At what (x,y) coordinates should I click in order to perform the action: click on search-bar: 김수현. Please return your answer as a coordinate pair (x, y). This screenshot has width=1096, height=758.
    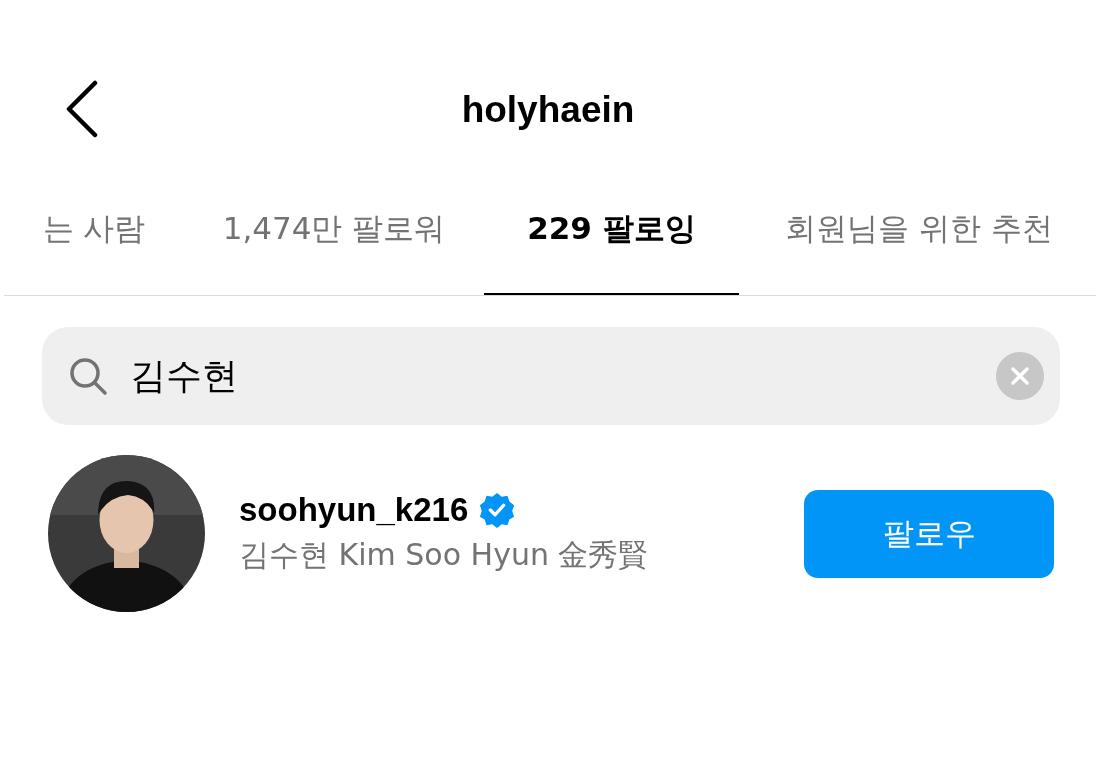
    Looking at the image, I should click on (551, 376).